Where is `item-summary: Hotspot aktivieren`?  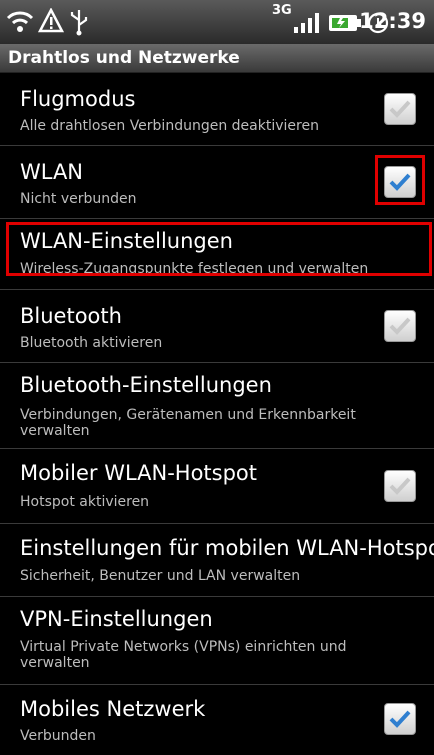 item-summary: Hotspot aktivieren is located at coordinates (85, 502).